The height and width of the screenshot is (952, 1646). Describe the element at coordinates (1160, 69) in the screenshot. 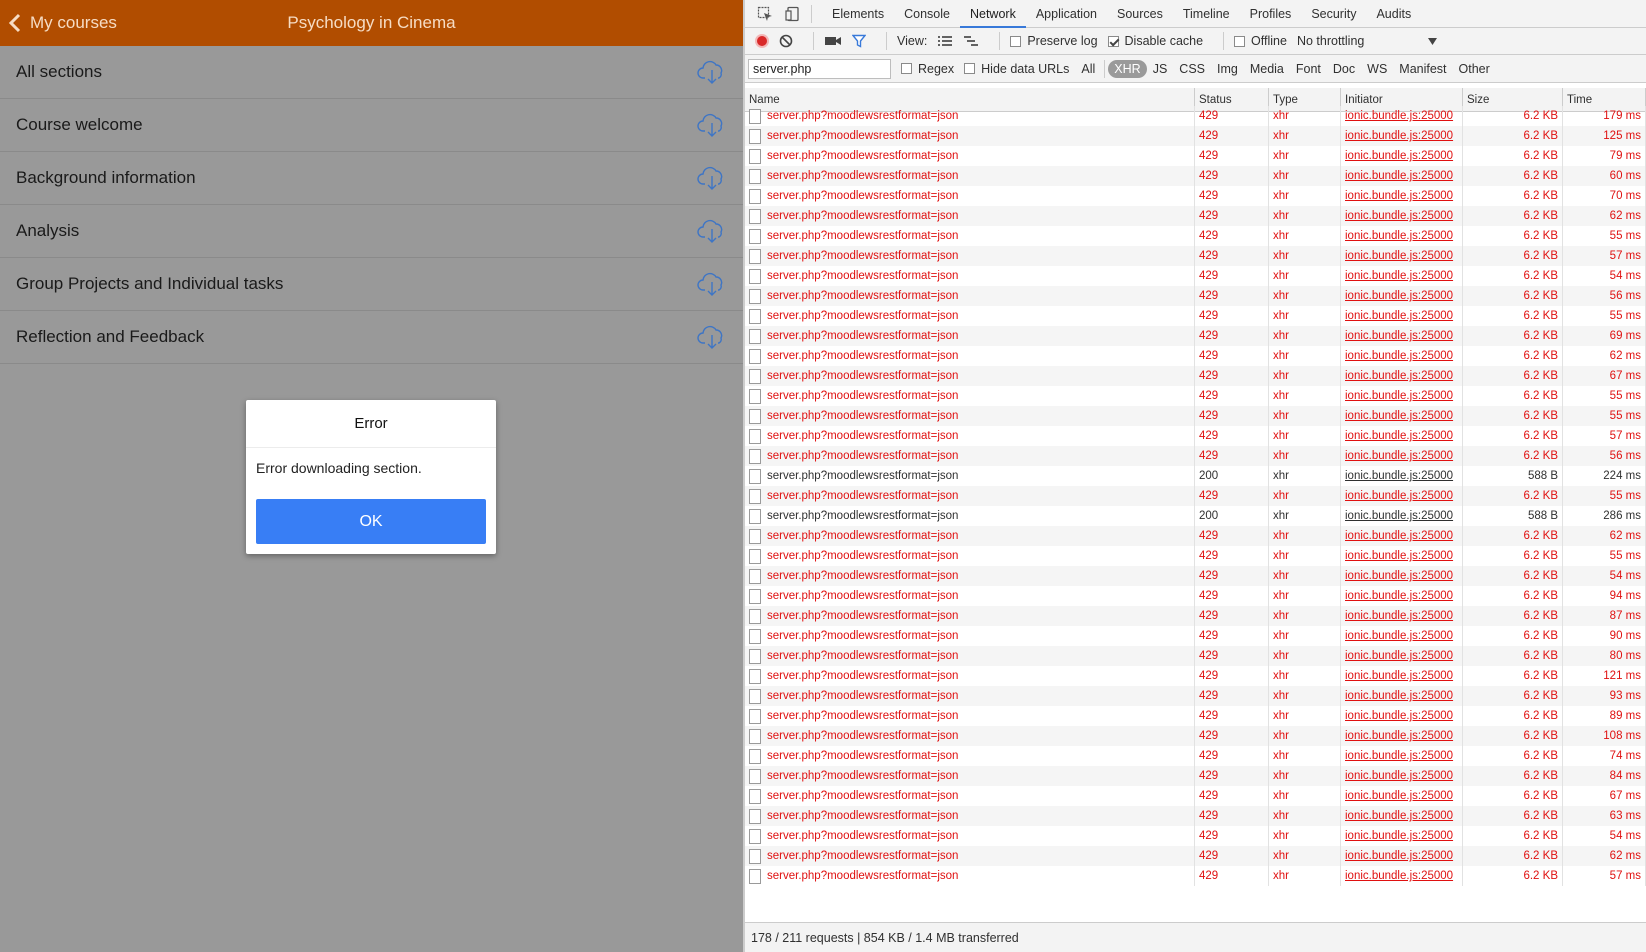

I see `filter-type-js: JS` at that location.